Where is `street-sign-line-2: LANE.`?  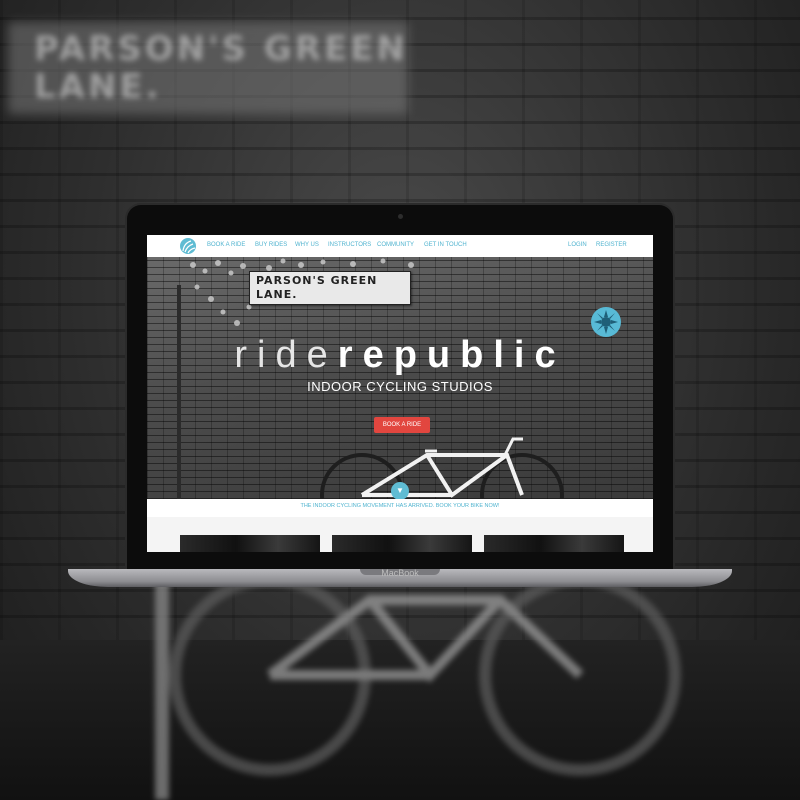
street-sign-line-2: LANE. is located at coordinates (277, 294).